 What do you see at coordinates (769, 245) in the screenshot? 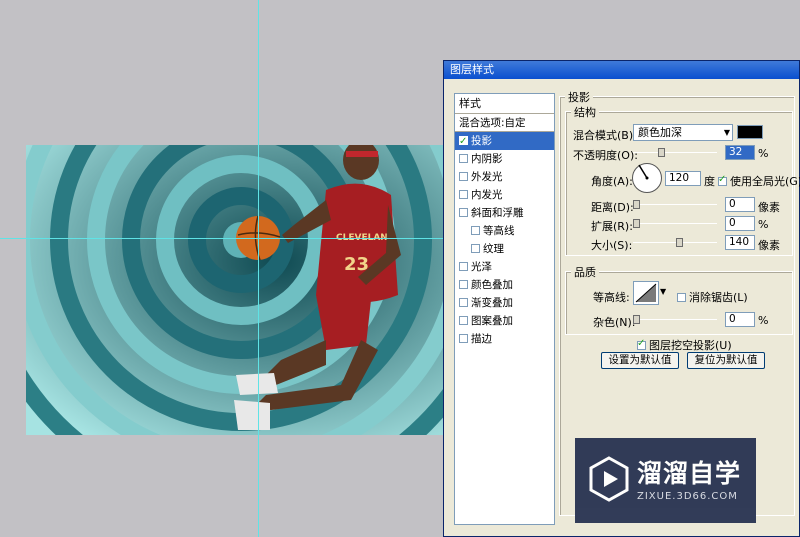
I see `size-unit: 像素` at bounding box center [769, 245].